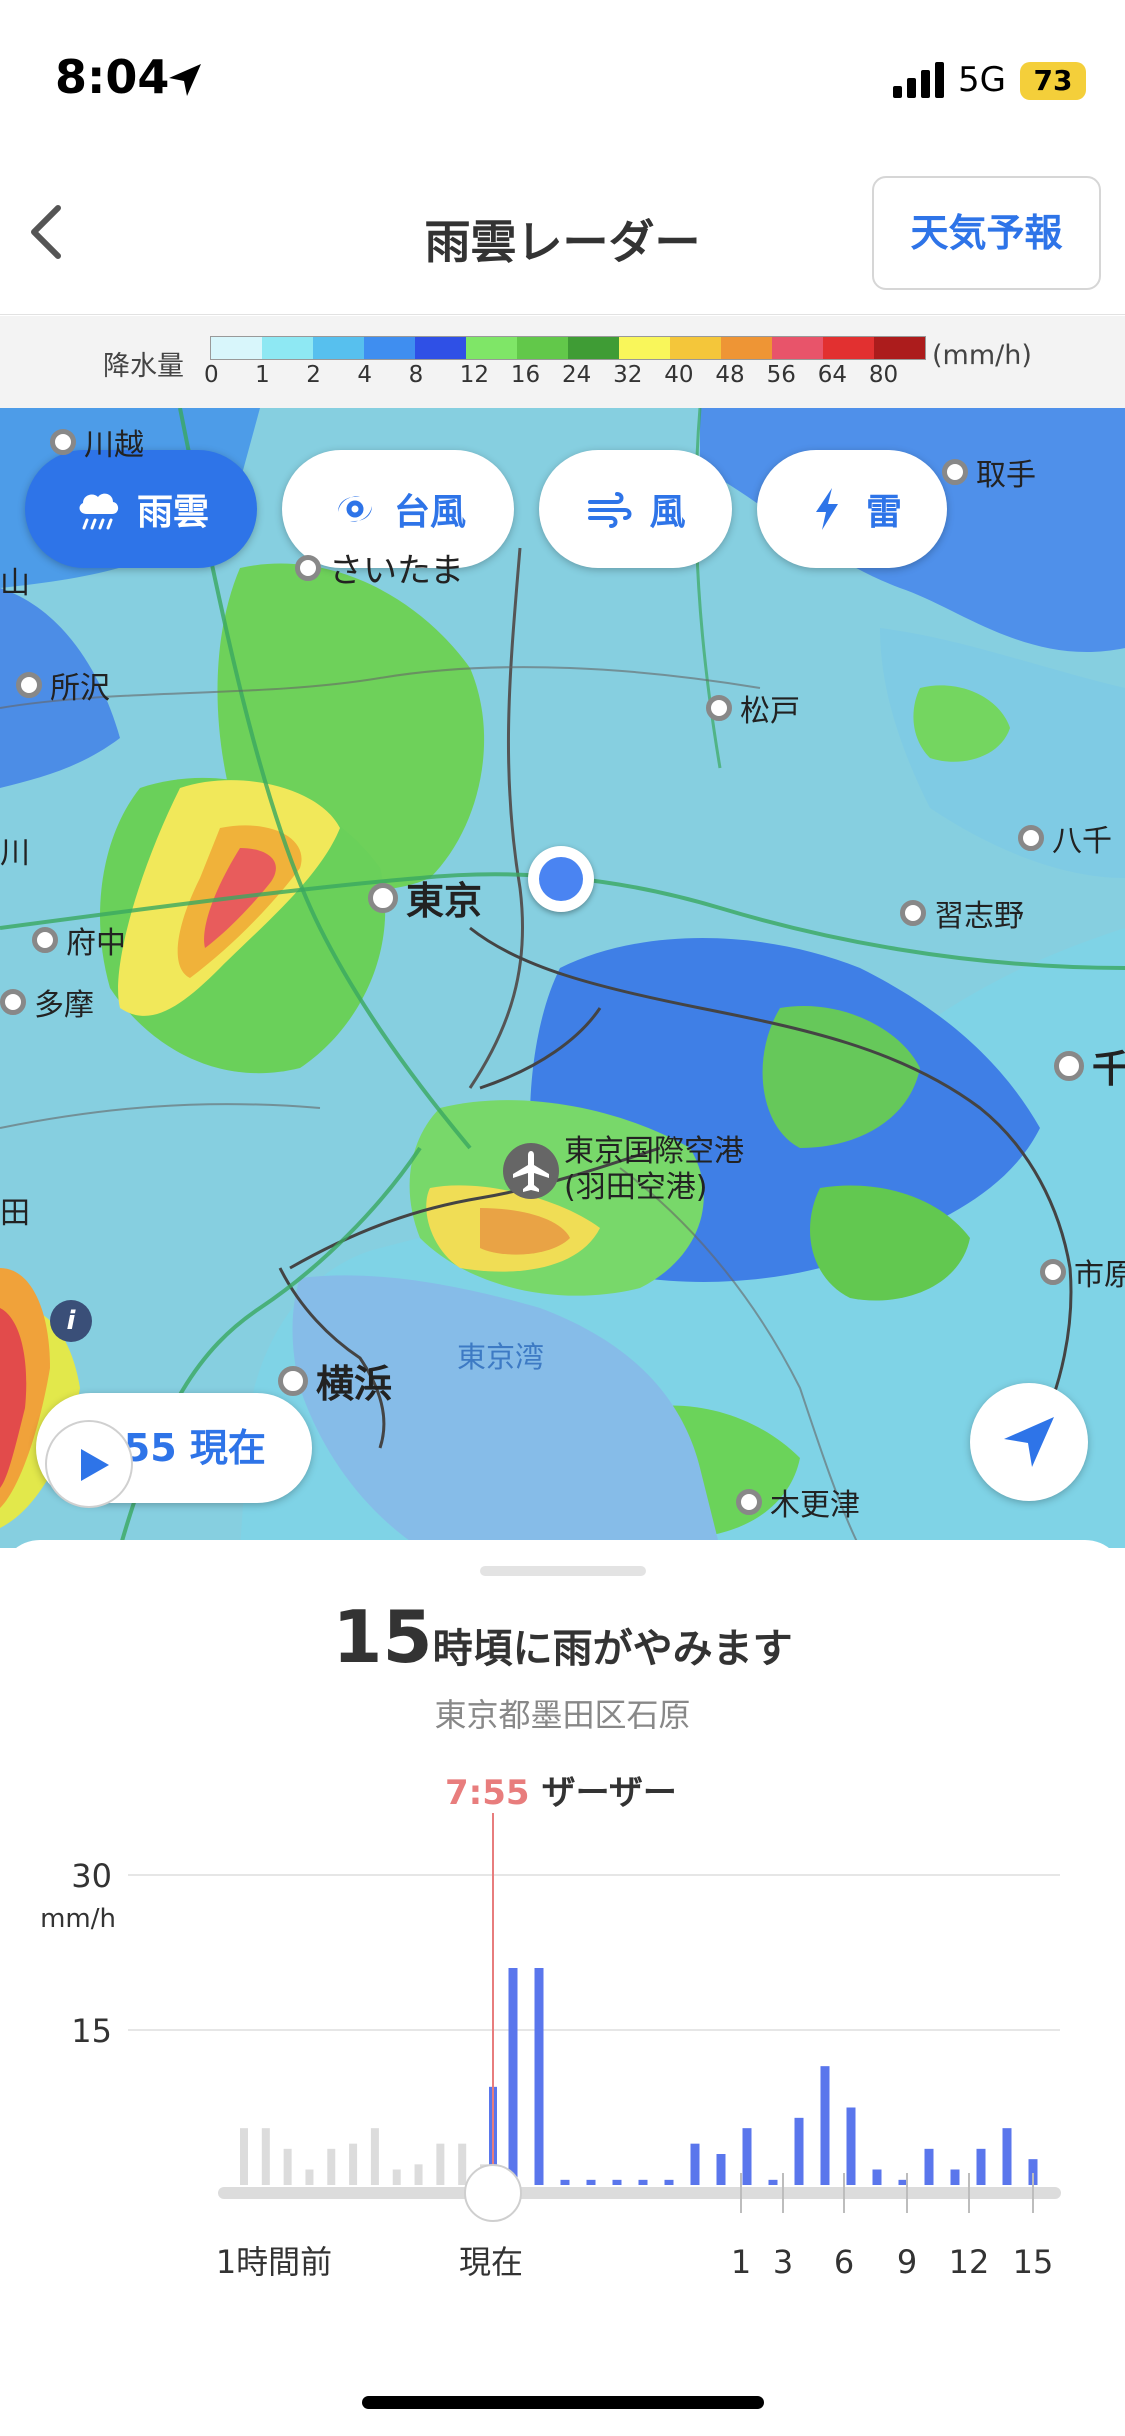 This screenshot has width=1125, height=2436. Describe the element at coordinates (918, 80) in the screenshot. I see `signal-icon` at that location.